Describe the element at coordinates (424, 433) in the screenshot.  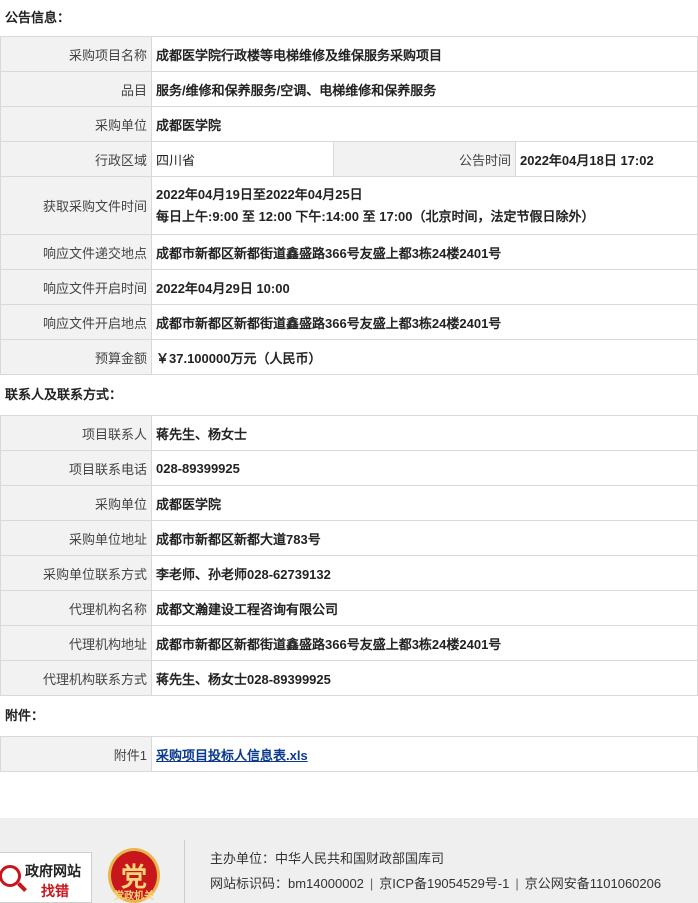
I see `project-contact-value: 蒋先生、杨女士` at that location.